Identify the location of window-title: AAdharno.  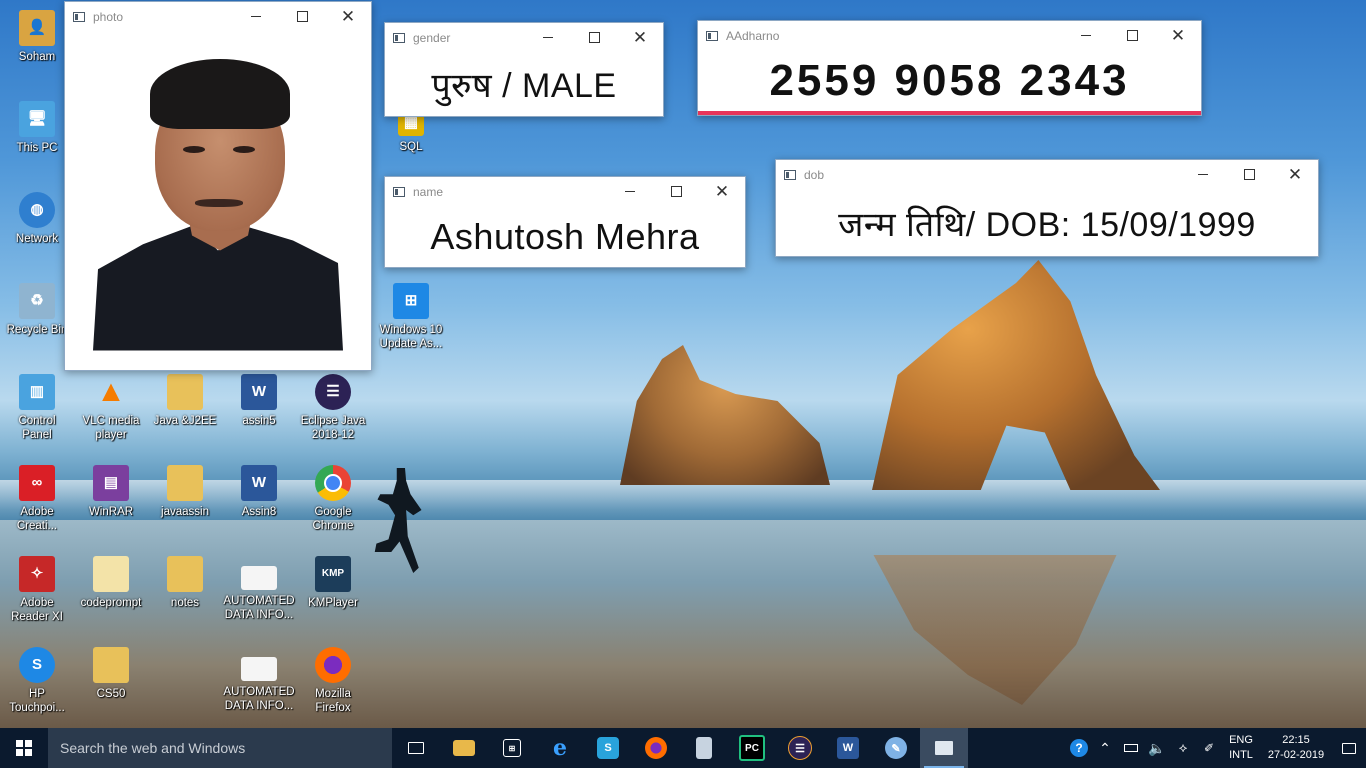
(753, 35).